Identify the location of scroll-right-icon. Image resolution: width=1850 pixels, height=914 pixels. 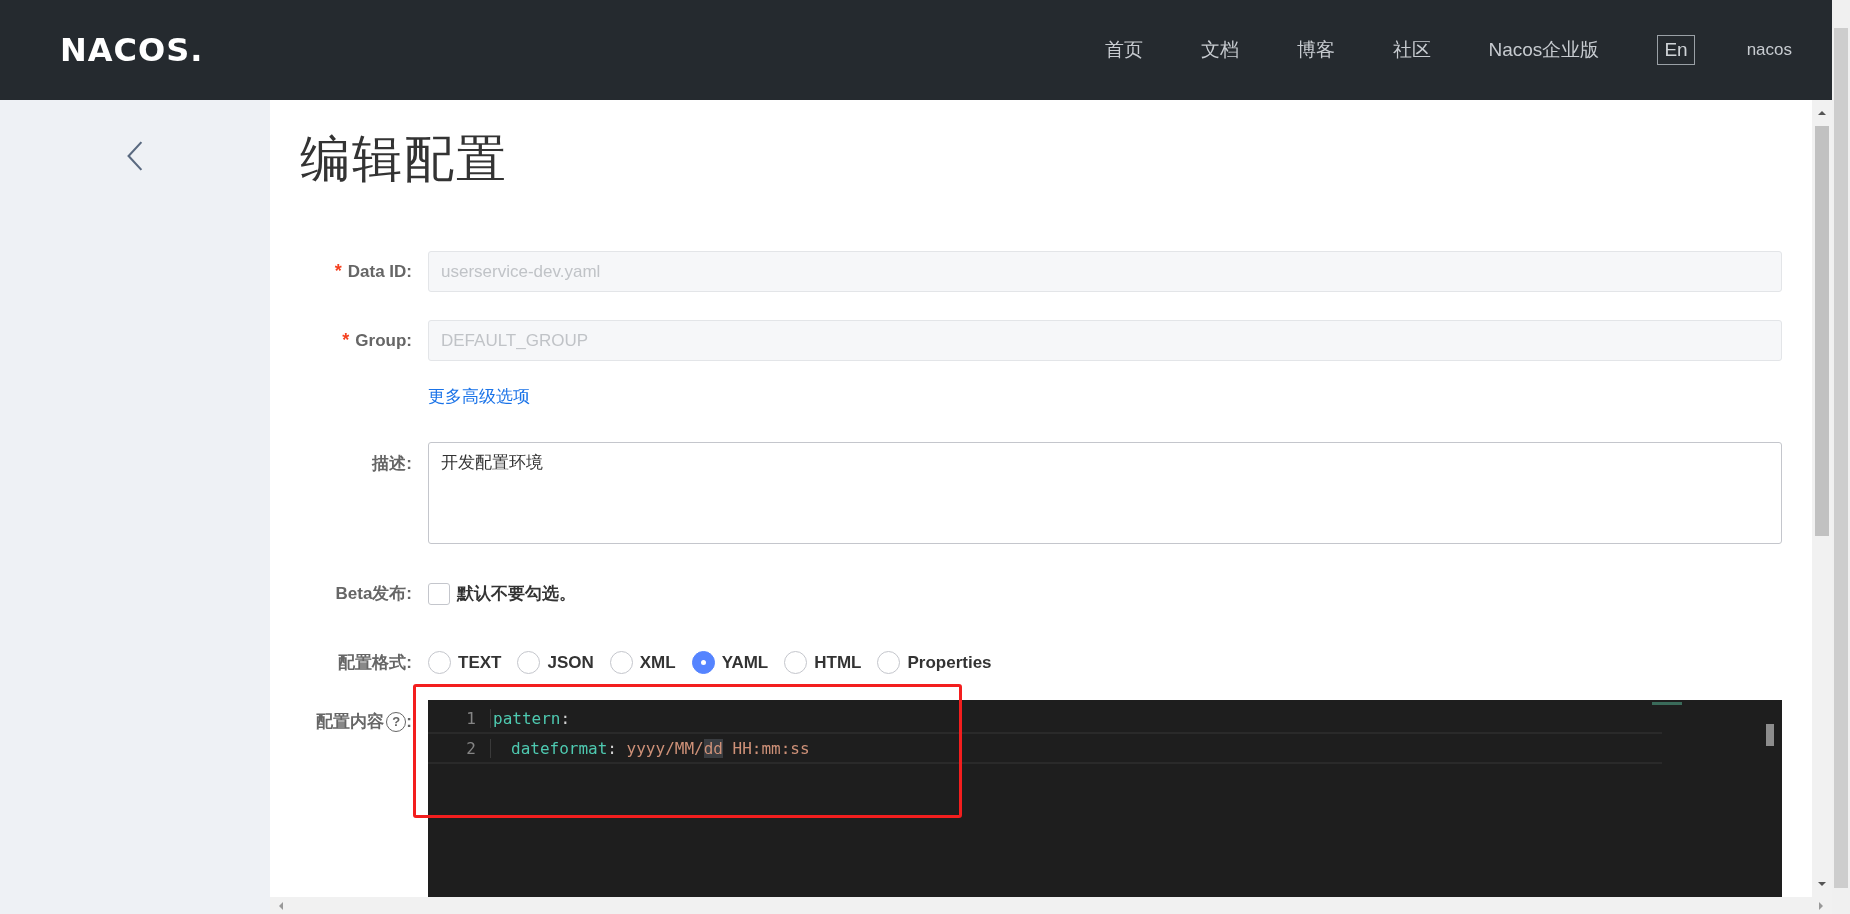
(1821, 905).